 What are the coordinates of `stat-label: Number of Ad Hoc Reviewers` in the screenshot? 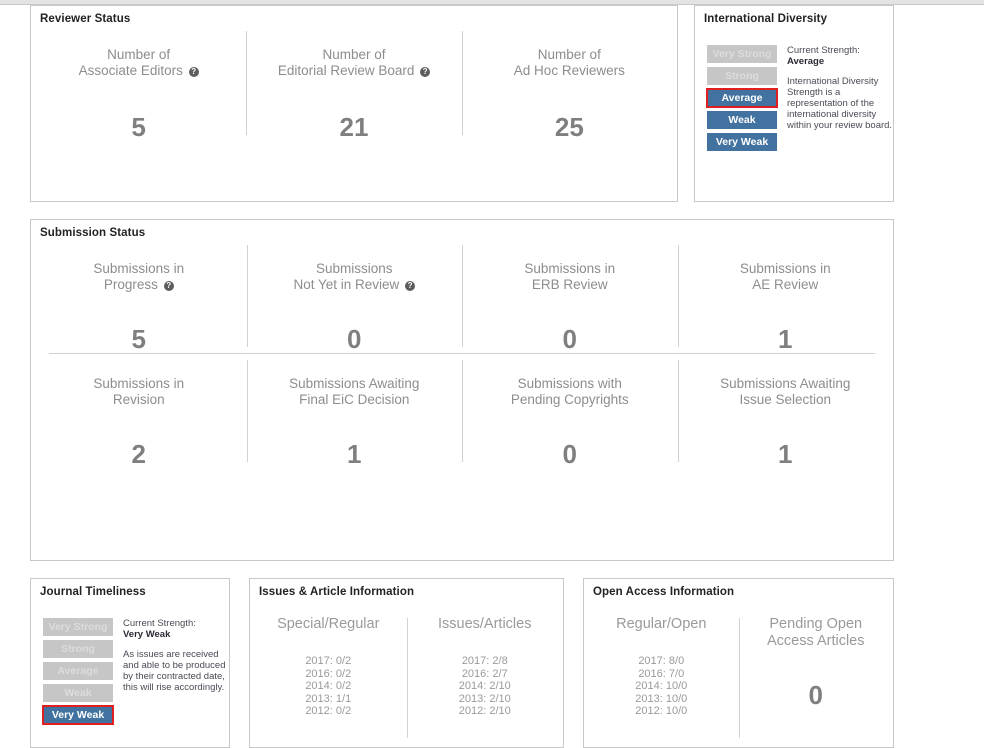 It's located at (569, 63).